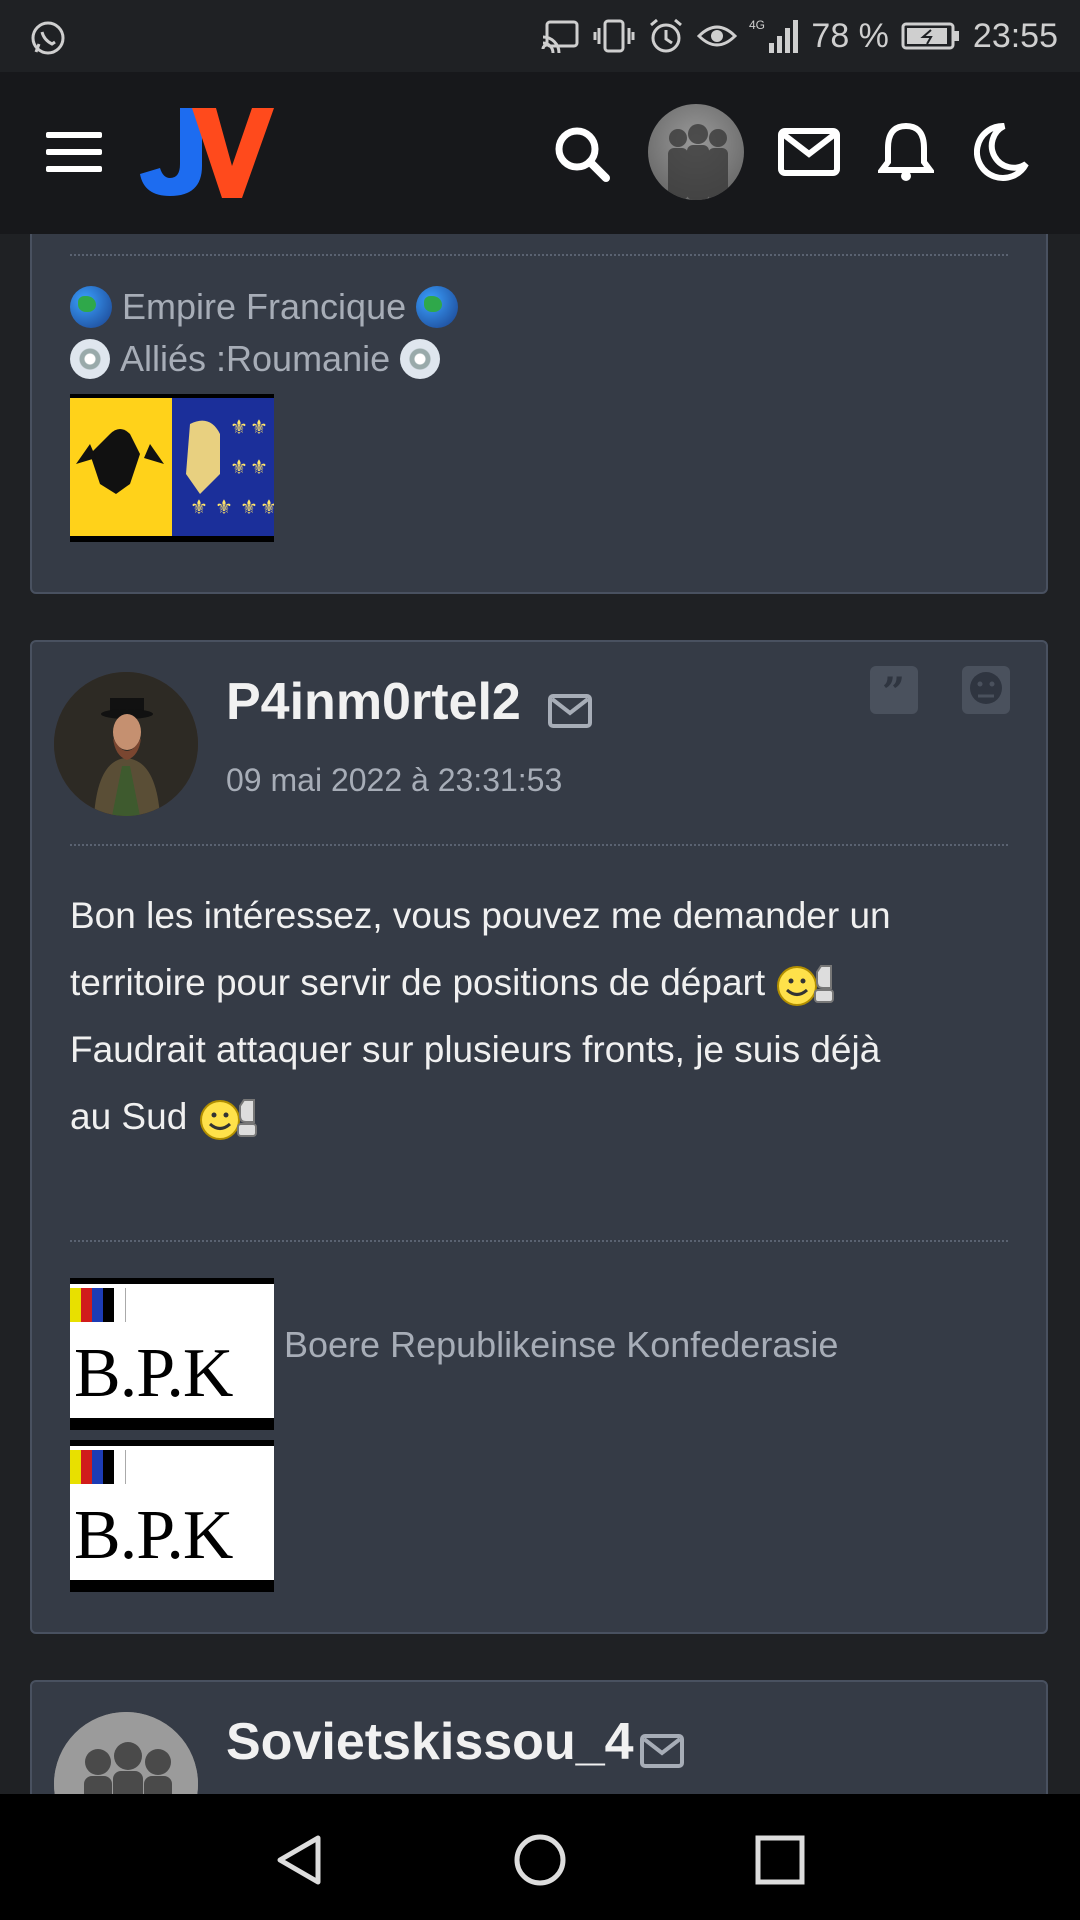 The height and width of the screenshot is (1920, 1080). Describe the element at coordinates (757, 25) in the screenshot. I see `svg-text: 4G` at that location.